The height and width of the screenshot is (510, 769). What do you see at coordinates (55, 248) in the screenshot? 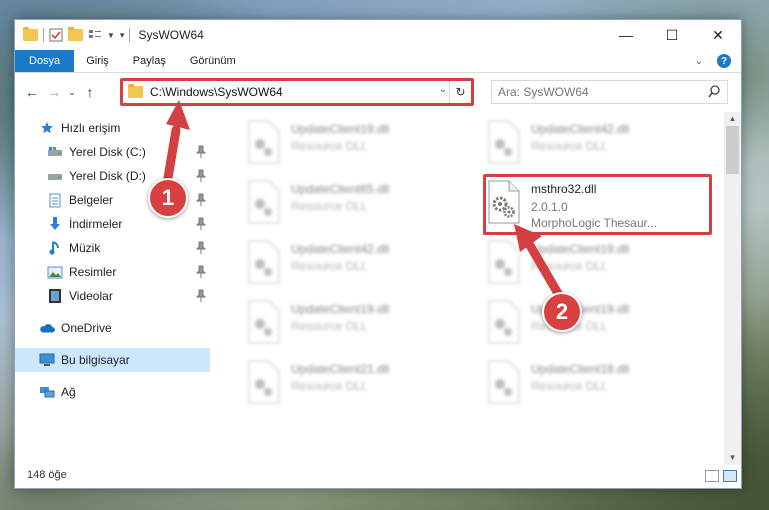
I see `music-icon` at bounding box center [55, 248].